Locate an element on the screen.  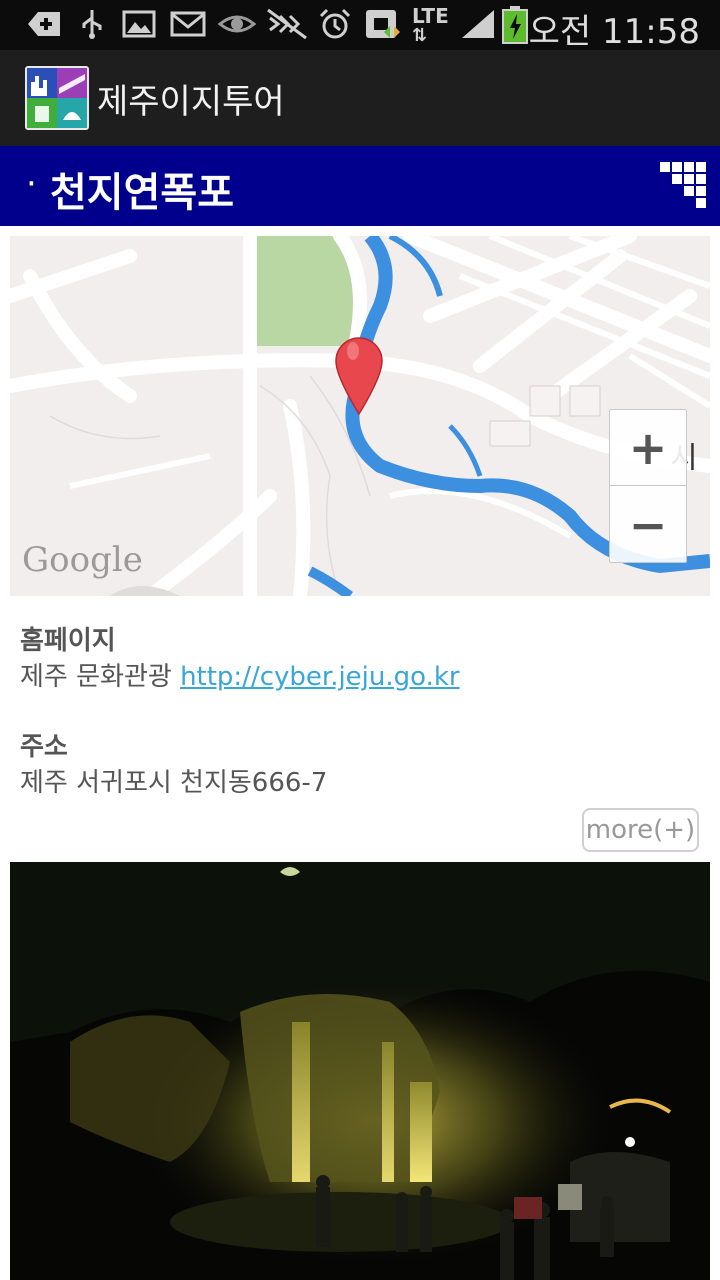
status-time: 오전 11:58 is located at coordinates (614, 32).